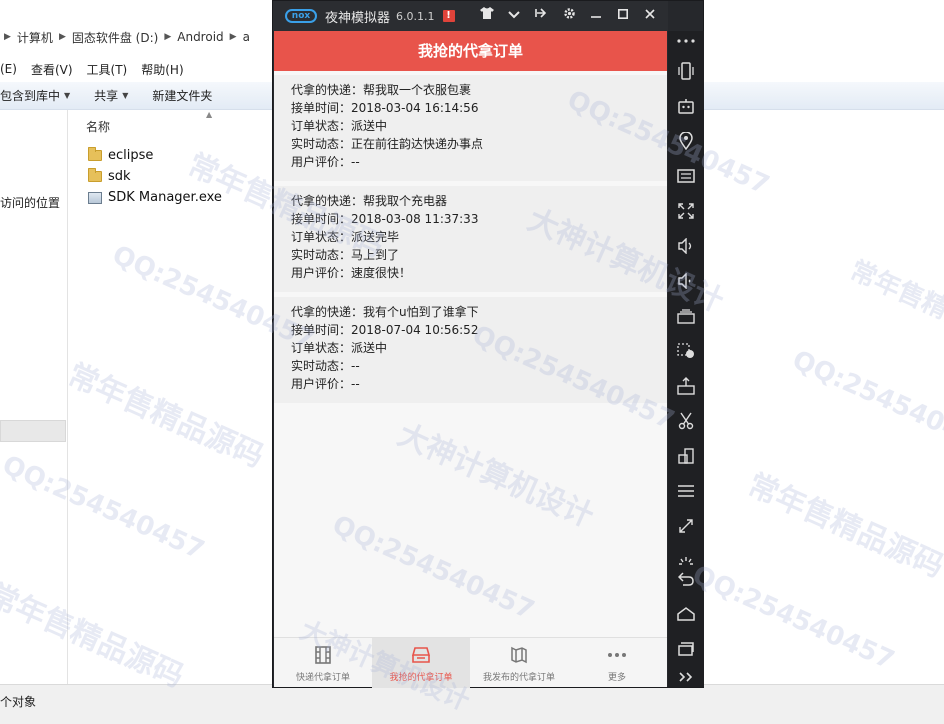 The image size is (944, 724). I want to click on tab-label: 快递代拿订单, so click(322, 677).